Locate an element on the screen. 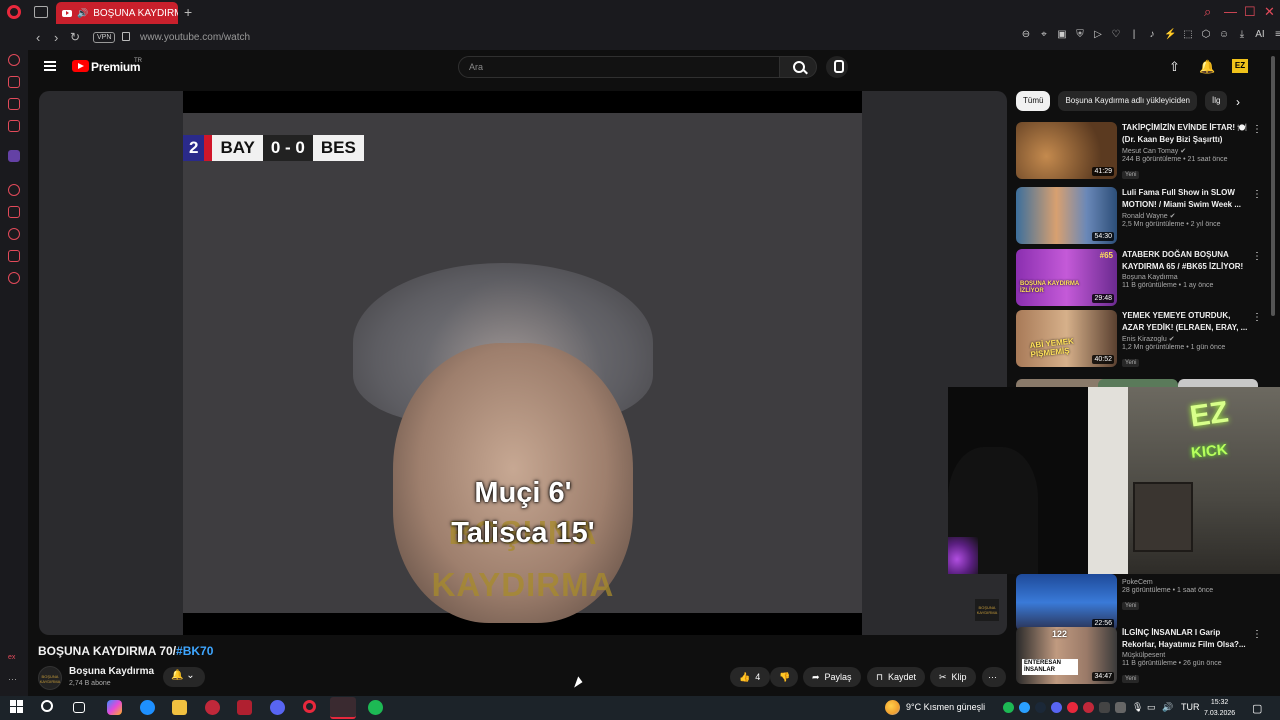 This screenshot has height=720, width=1280. weather-icon is located at coordinates (892, 707).